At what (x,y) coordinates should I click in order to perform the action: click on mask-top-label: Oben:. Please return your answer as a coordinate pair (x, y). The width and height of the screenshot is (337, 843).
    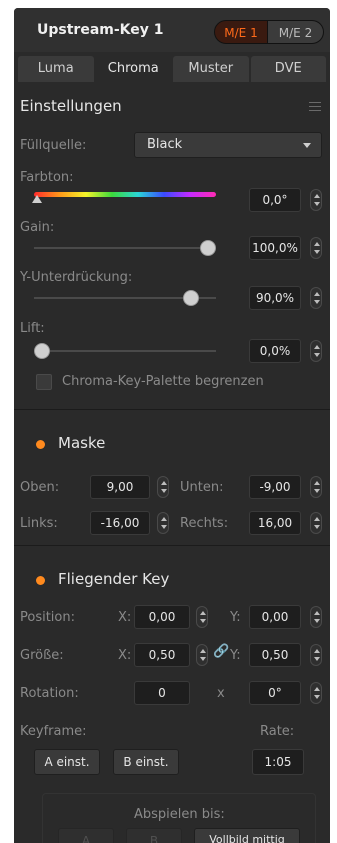
    Looking at the image, I should click on (40, 487).